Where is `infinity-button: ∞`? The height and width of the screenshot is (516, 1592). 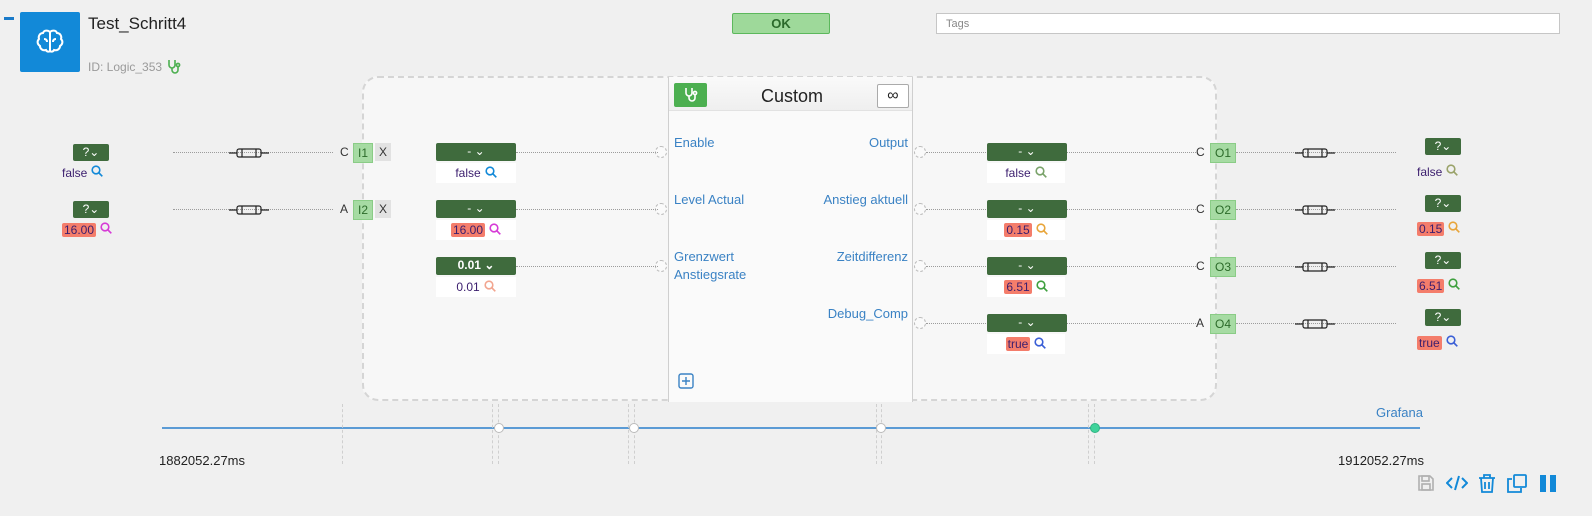
infinity-button: ∞ is located at coordinates (893, 96).